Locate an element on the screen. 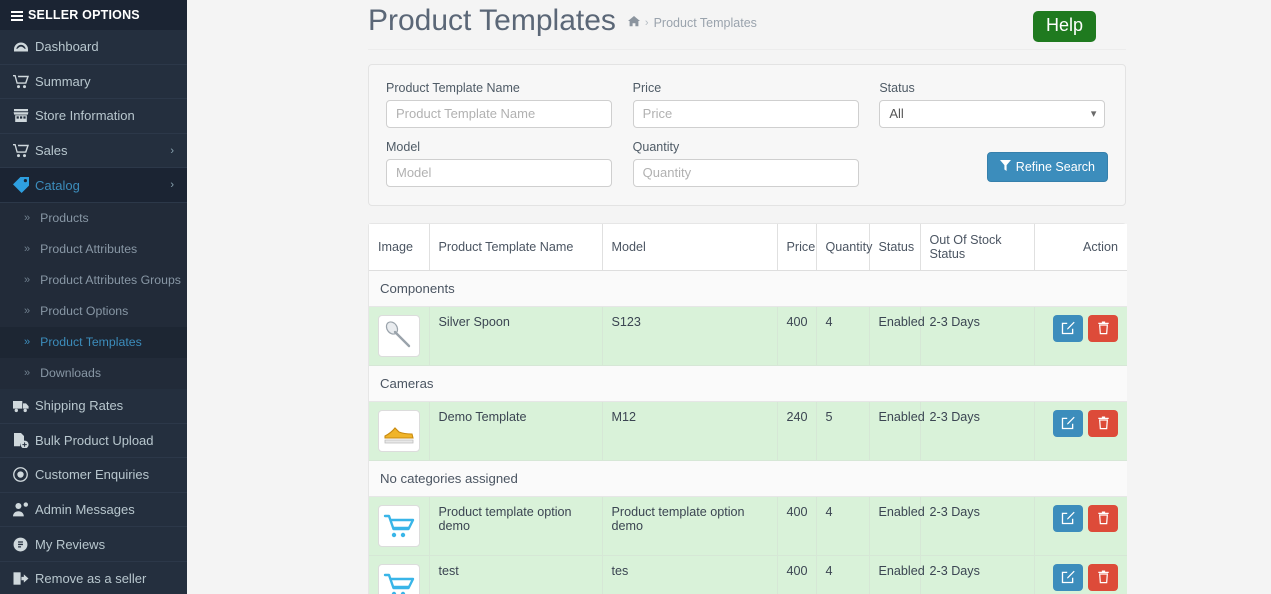  price-label: Price is located at coordinates (647, 87).